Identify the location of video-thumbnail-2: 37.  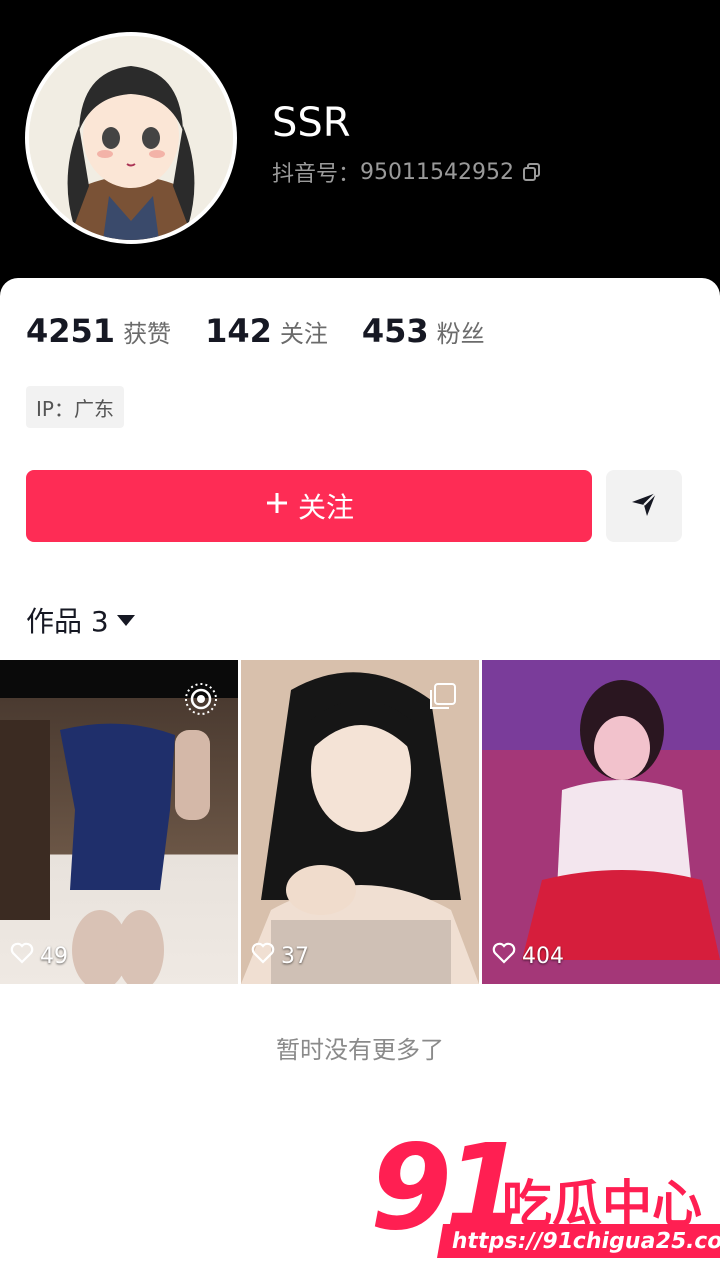
(360, 822).